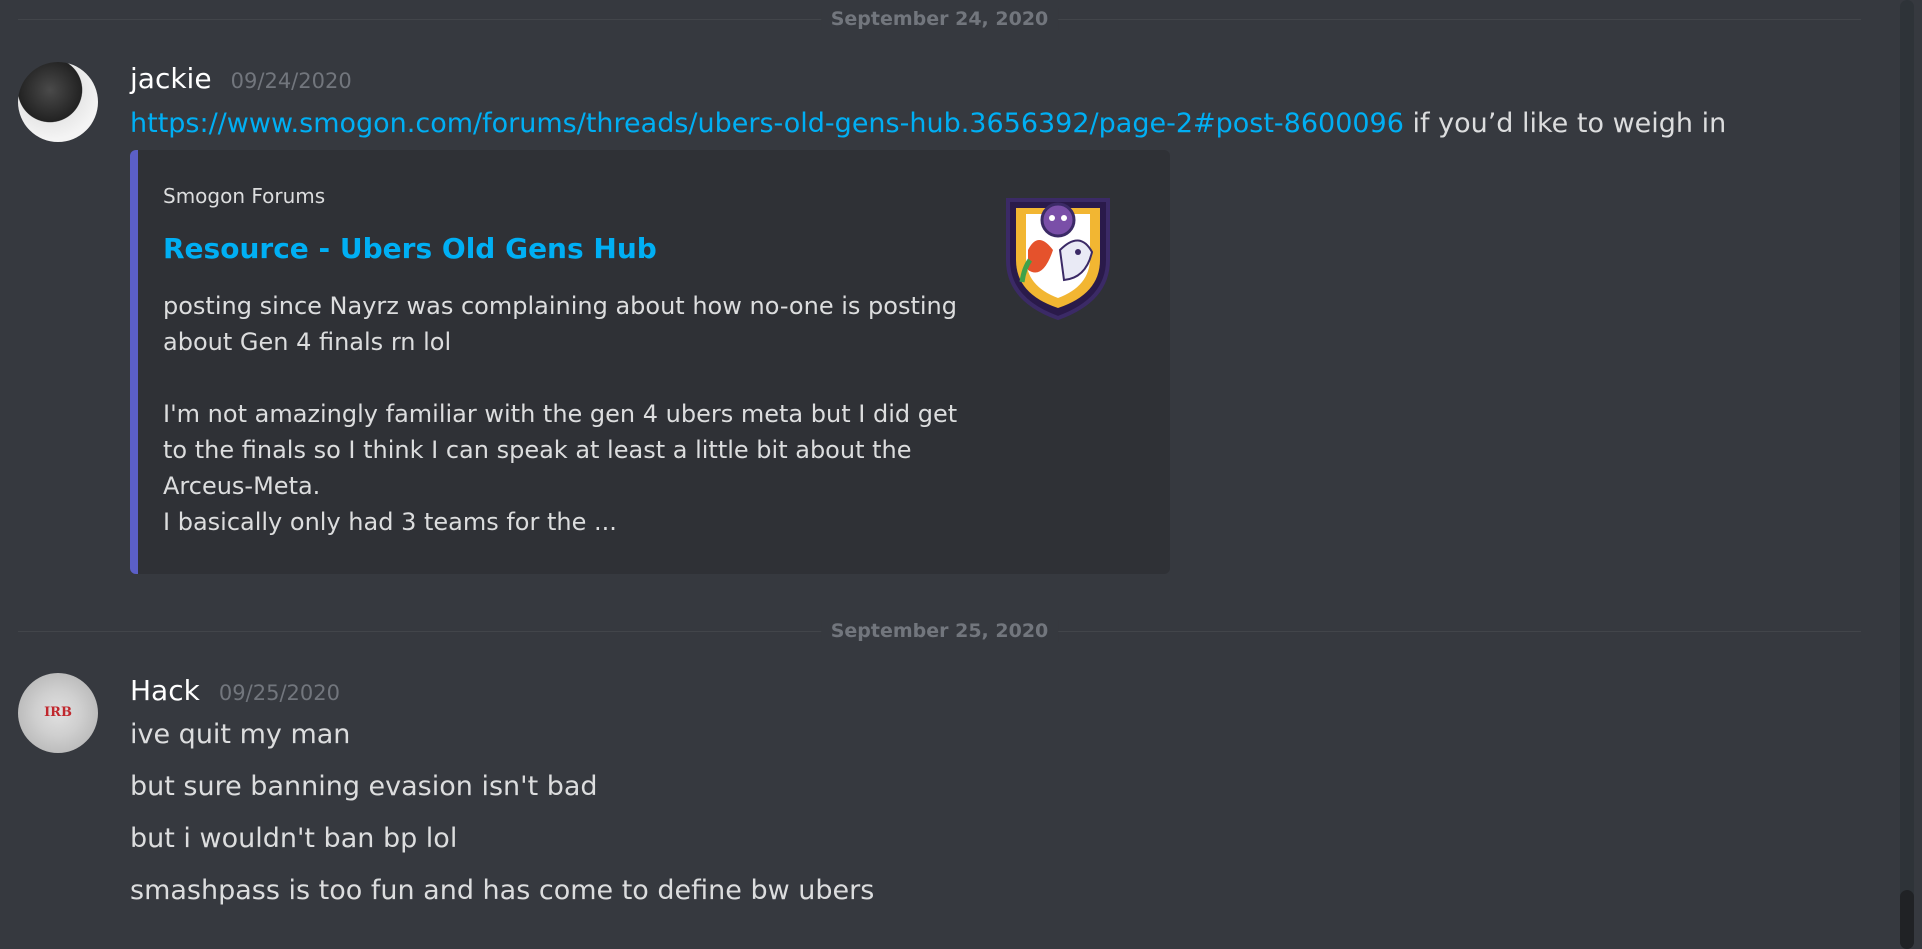 This screenshot has height=949, width=1922. What do you see at coordinates (279, 693) in the screenshot?
I see `timestamp: 09/25/2020` at bounding box center [279, 693].